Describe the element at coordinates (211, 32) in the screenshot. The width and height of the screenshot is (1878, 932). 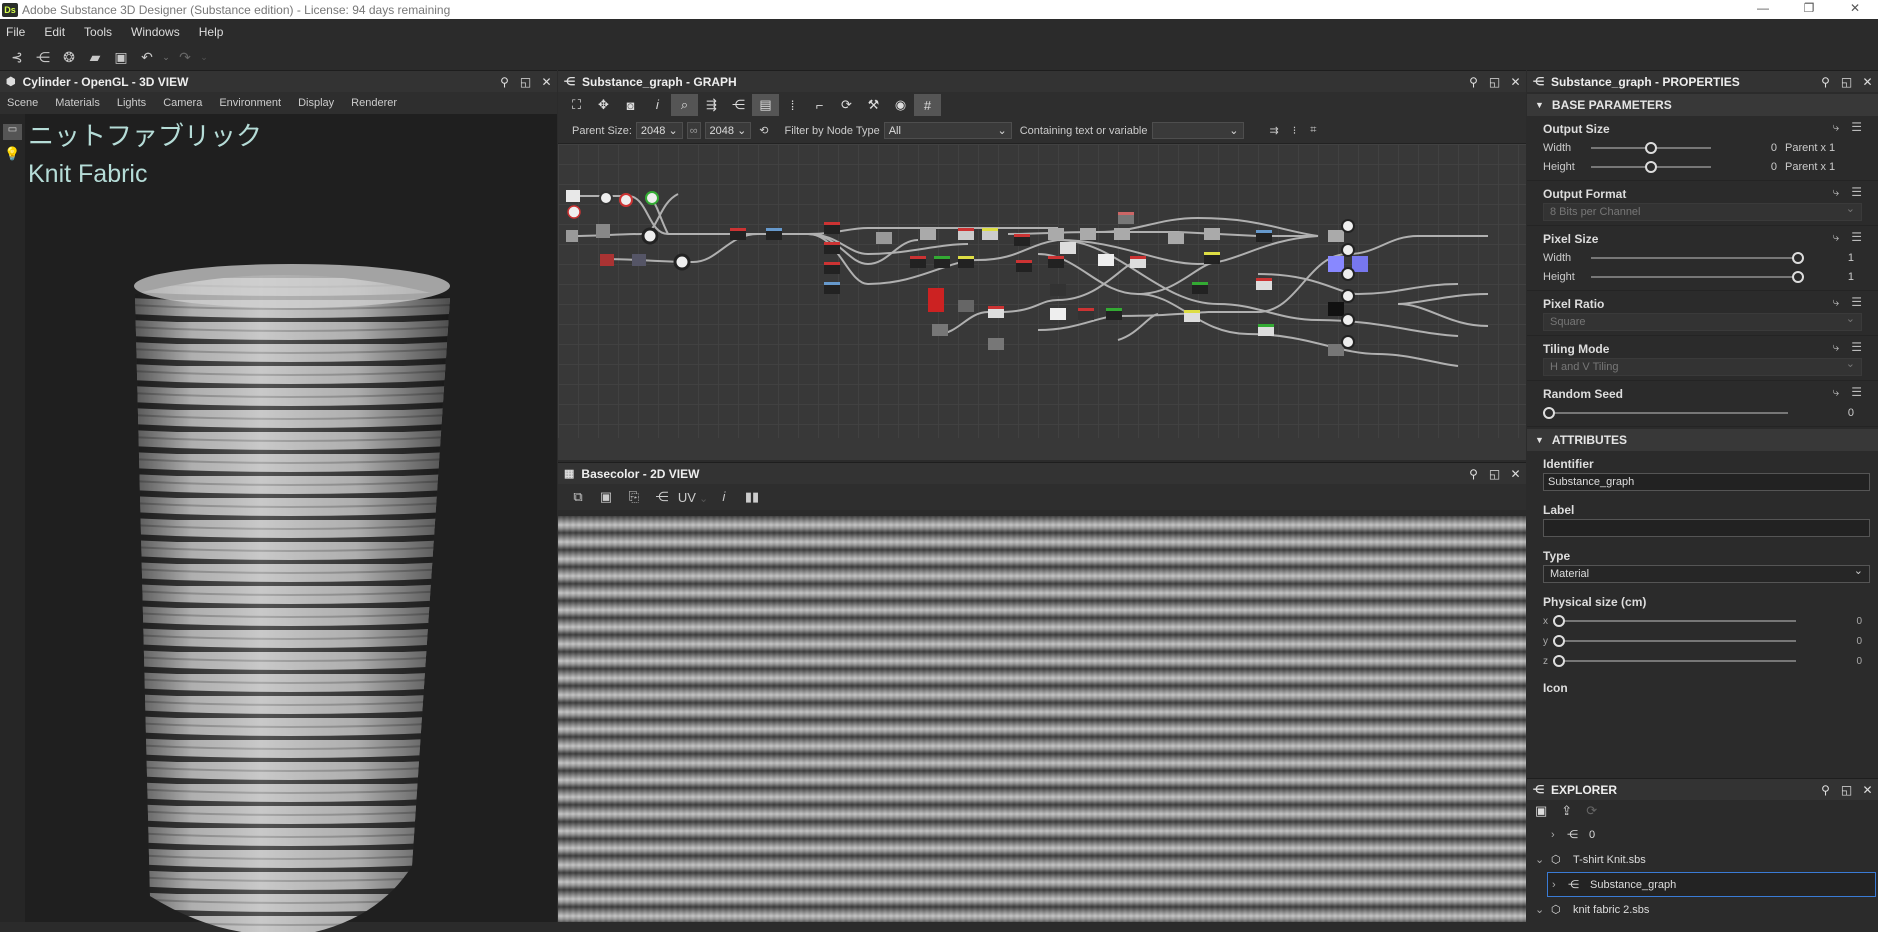
I see `menu-help: Help` at that location.